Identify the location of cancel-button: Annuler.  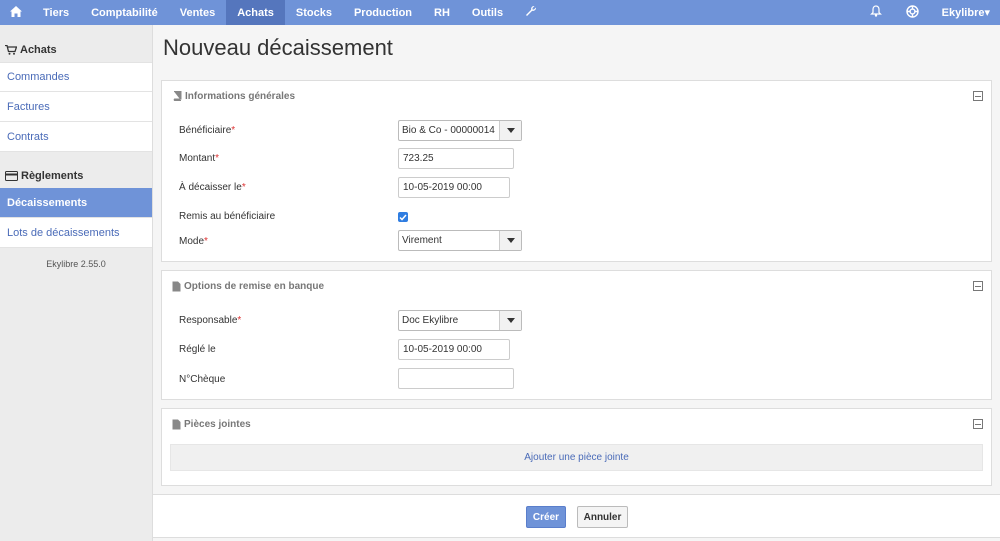
(602, 517).